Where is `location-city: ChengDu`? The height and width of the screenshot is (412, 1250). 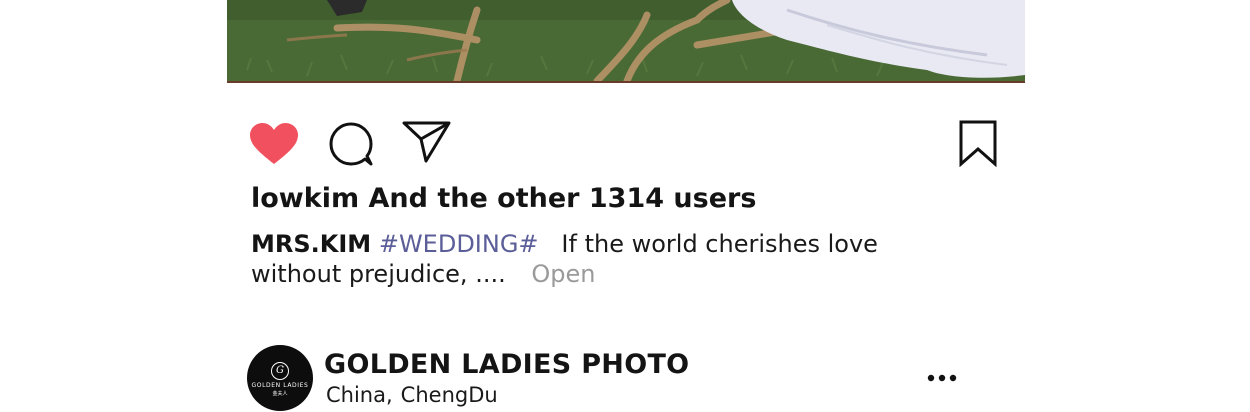
location-city: ChengDu is located at coordinates (449, 395).